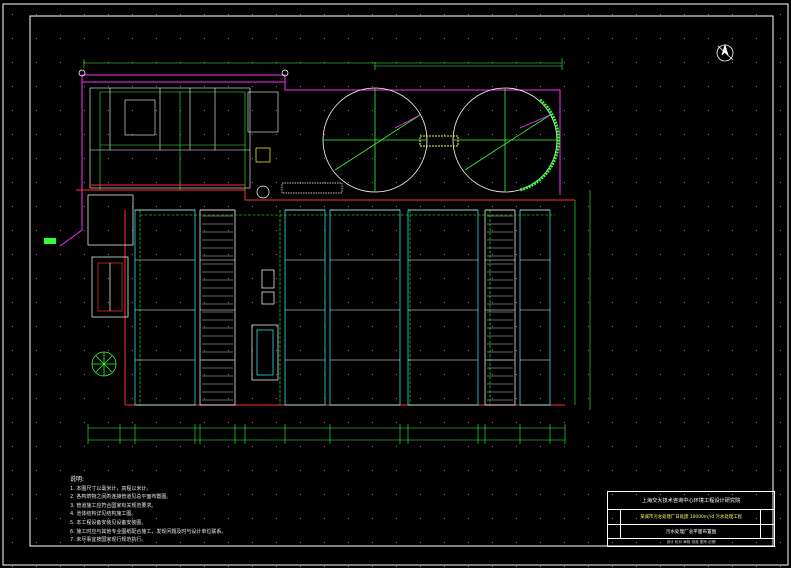 This screenshot has width=791, height=568. Describe the element at coordinates (263, 155) in the screenshot. I see `pump-unit` at that location.